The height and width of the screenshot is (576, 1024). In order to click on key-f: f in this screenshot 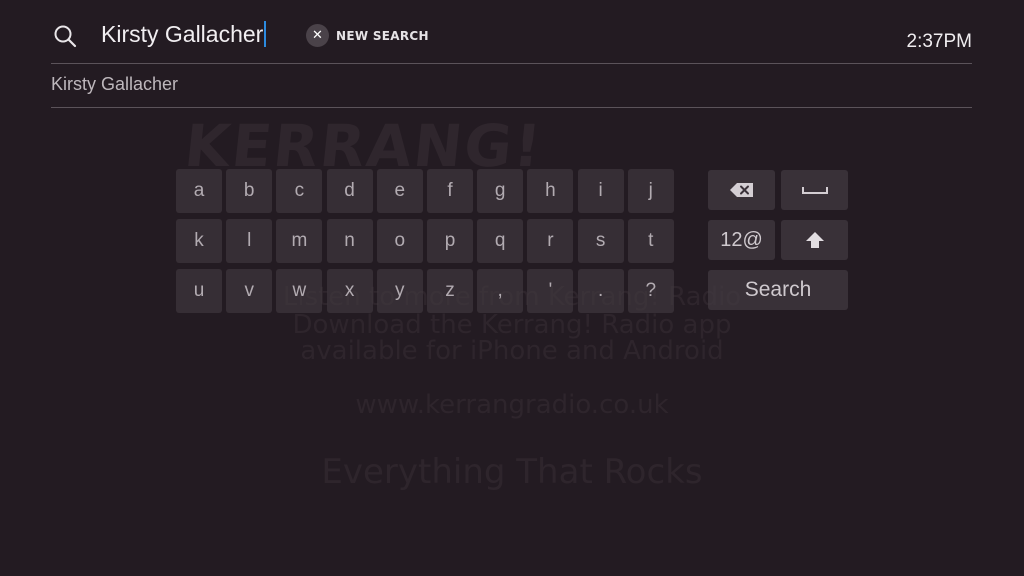, I will do `click(450, 191)`.